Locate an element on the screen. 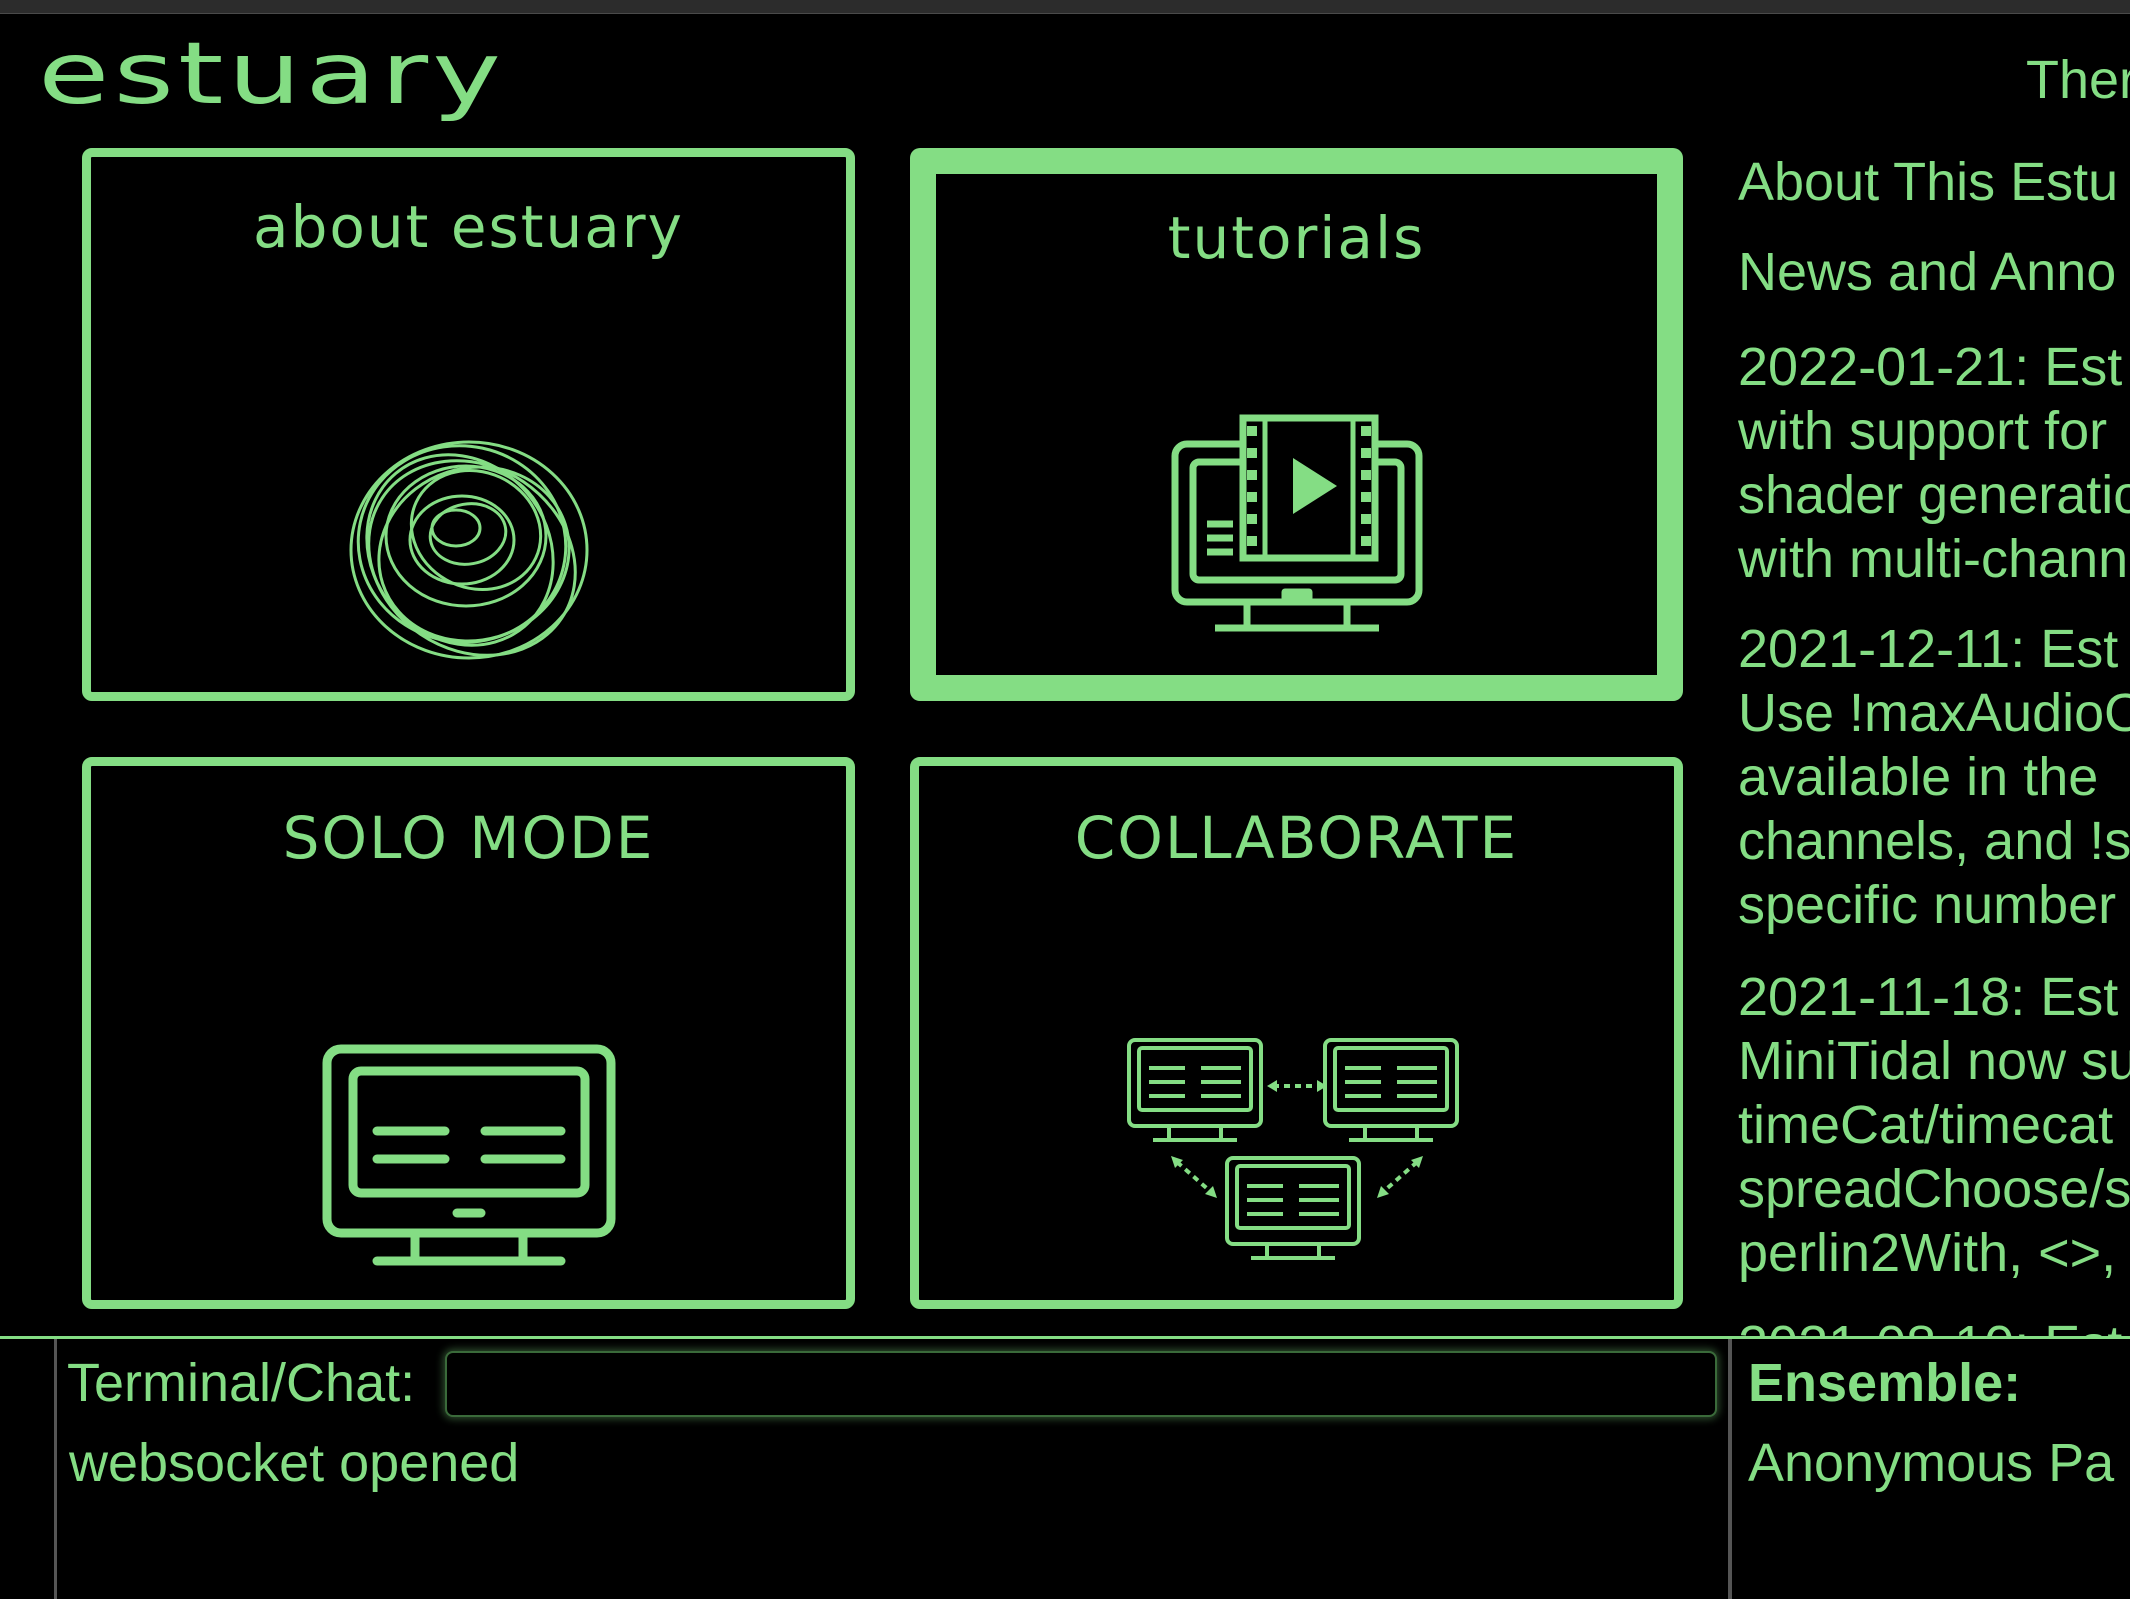  news-line: available in the is located at coordinates (1918, 777).